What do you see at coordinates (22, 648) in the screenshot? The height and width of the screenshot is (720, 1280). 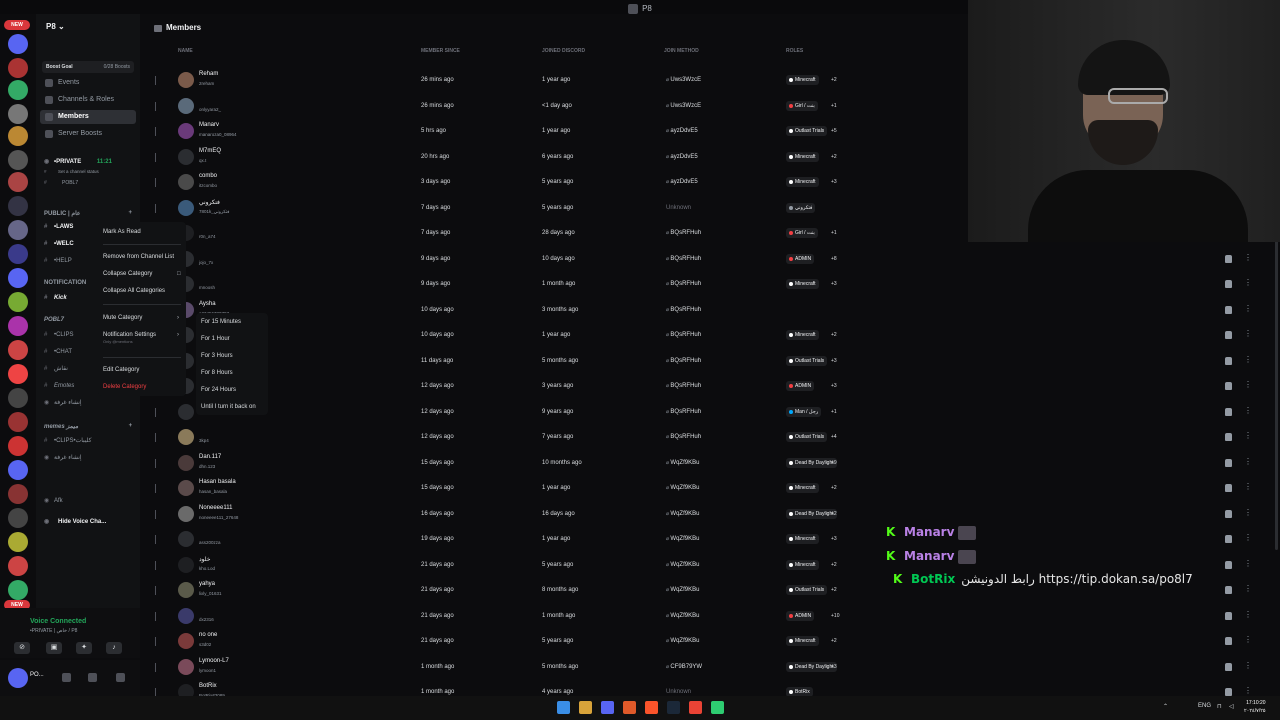 I see `camera-off-icon: ⊘` at bounding box center [22, 648].